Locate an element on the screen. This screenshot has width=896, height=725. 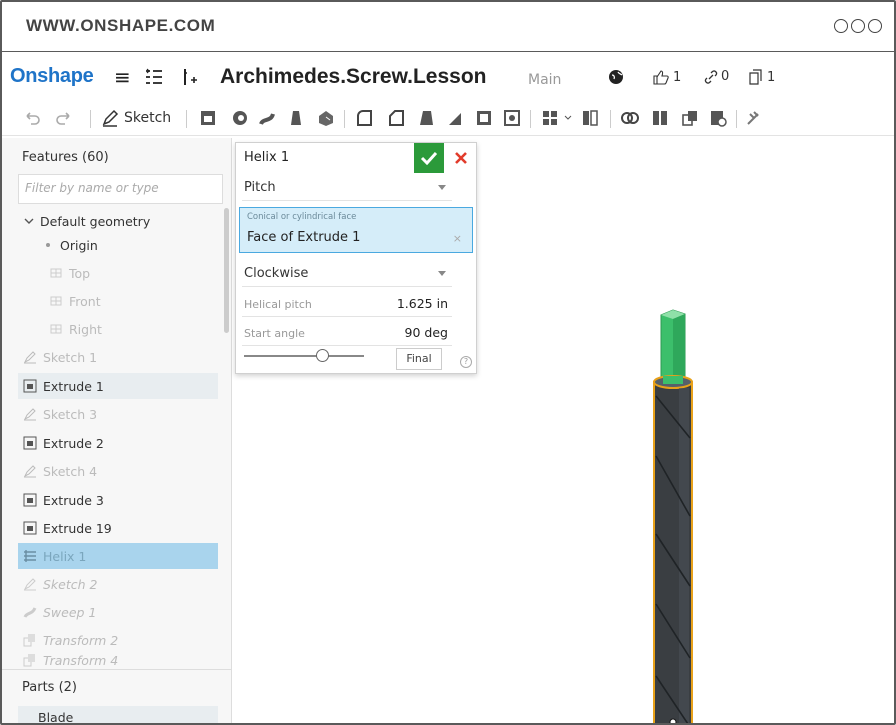
hole-icon is located at coordinates (512, 118).